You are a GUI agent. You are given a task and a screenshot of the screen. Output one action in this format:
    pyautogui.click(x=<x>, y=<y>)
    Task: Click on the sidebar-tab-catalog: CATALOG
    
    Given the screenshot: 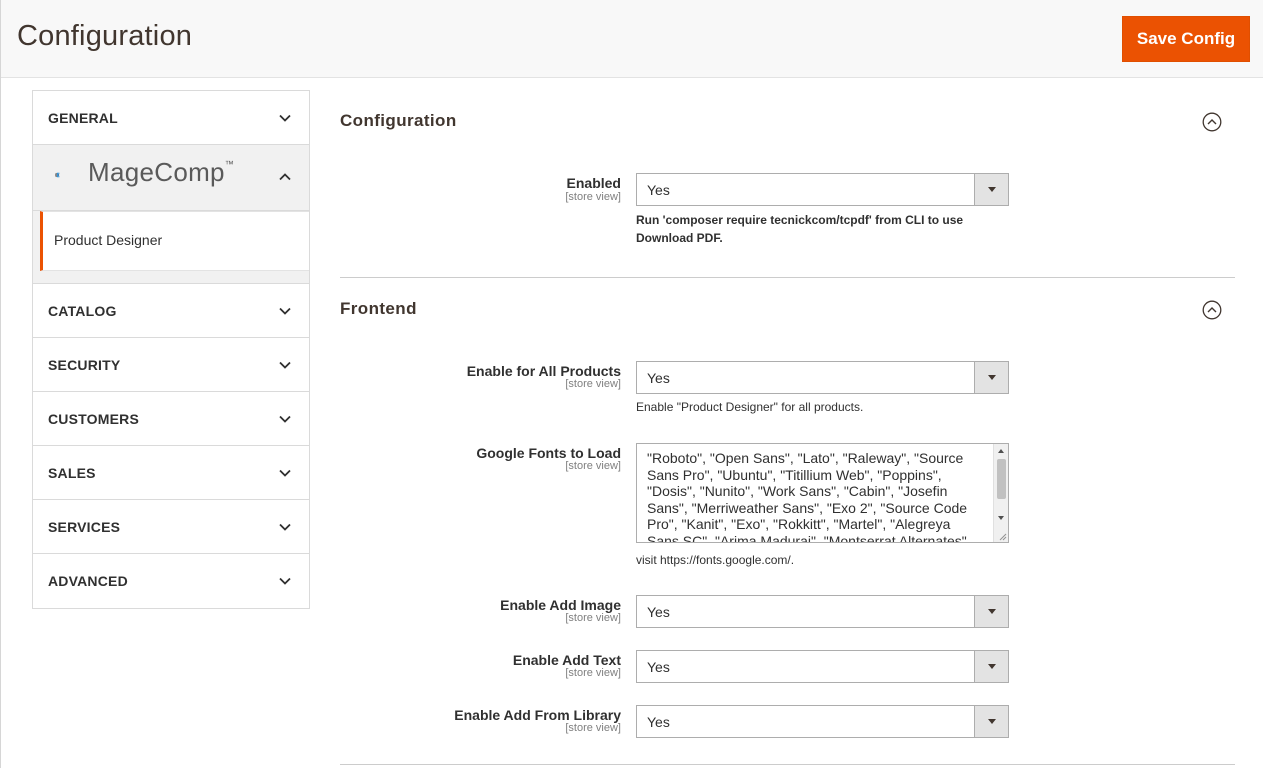 What is the action you would take?
    pyautogui.click(x=171, y=311)
    